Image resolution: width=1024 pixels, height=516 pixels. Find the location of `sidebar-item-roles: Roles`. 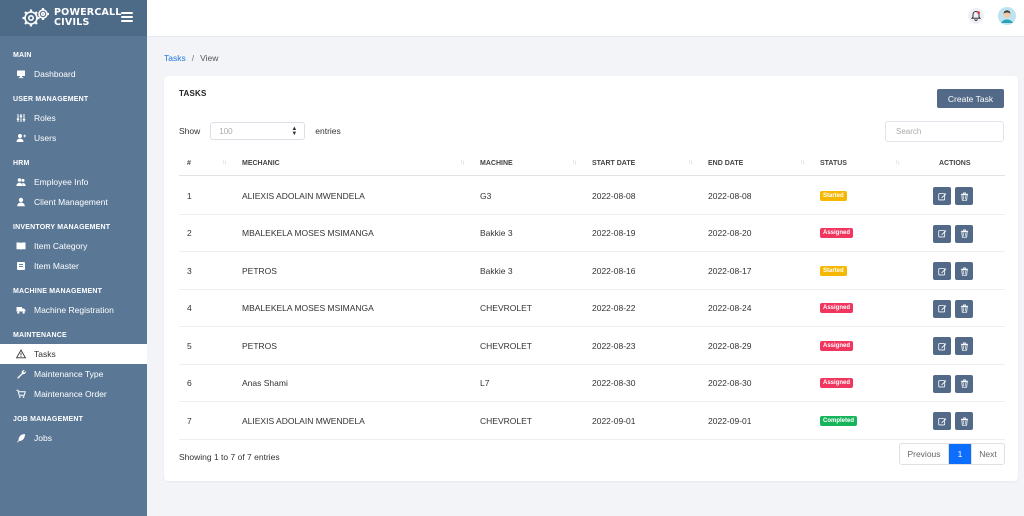

sidebar-item-roles: Roles is located at coordinates (73, 118).